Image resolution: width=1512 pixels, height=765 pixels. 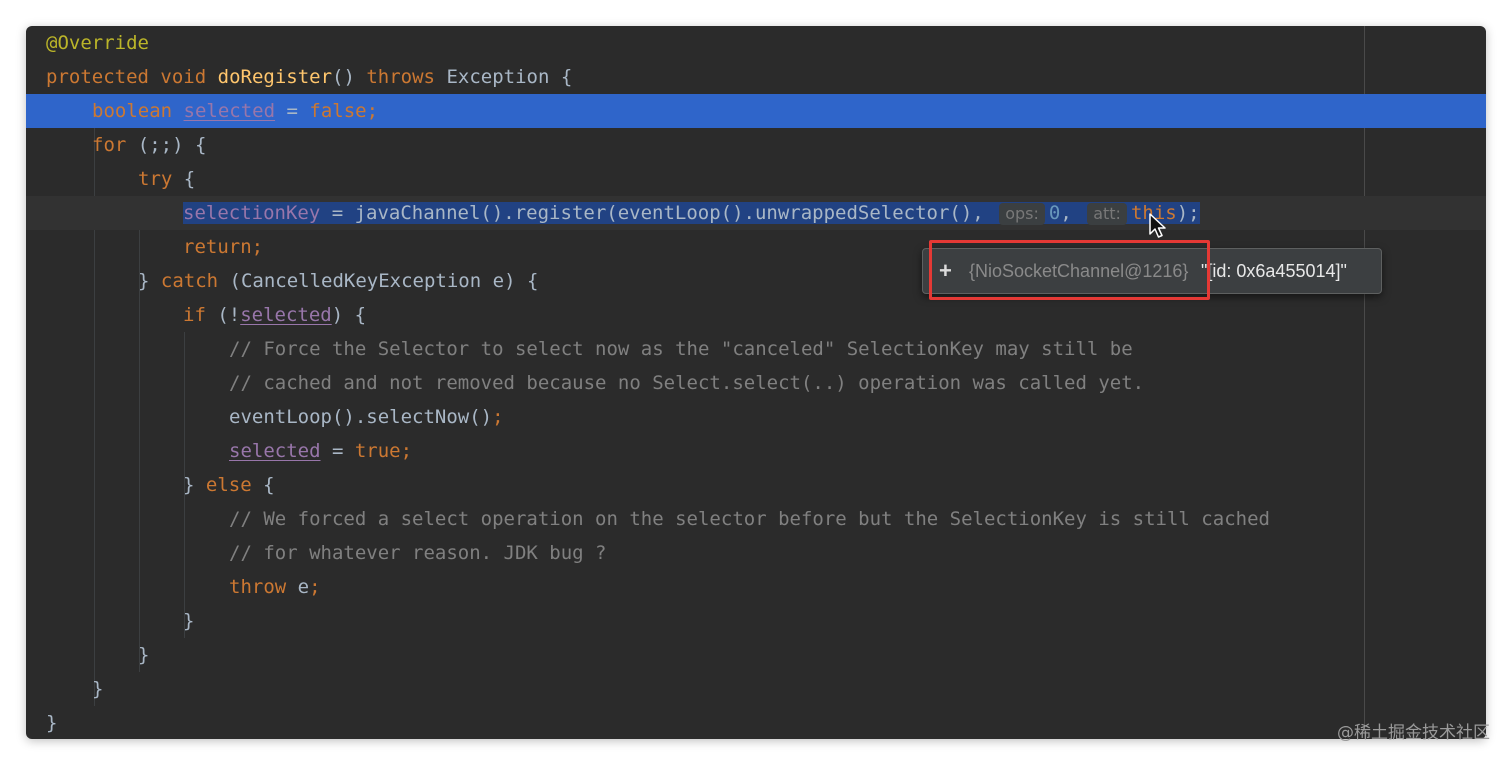 What do you see at coordinates (418, 553) in the screenshot?
I see `comment: // for whatever reason. JDK bug ?` at bounding box center [418, 553].